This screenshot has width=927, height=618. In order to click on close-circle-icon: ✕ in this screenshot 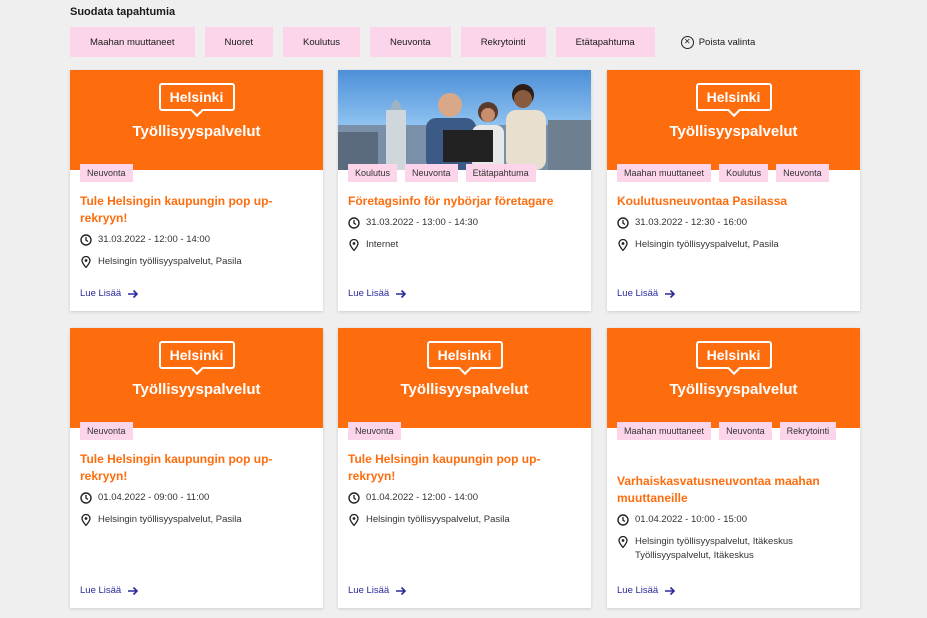, I will do `click(687, 42)`.